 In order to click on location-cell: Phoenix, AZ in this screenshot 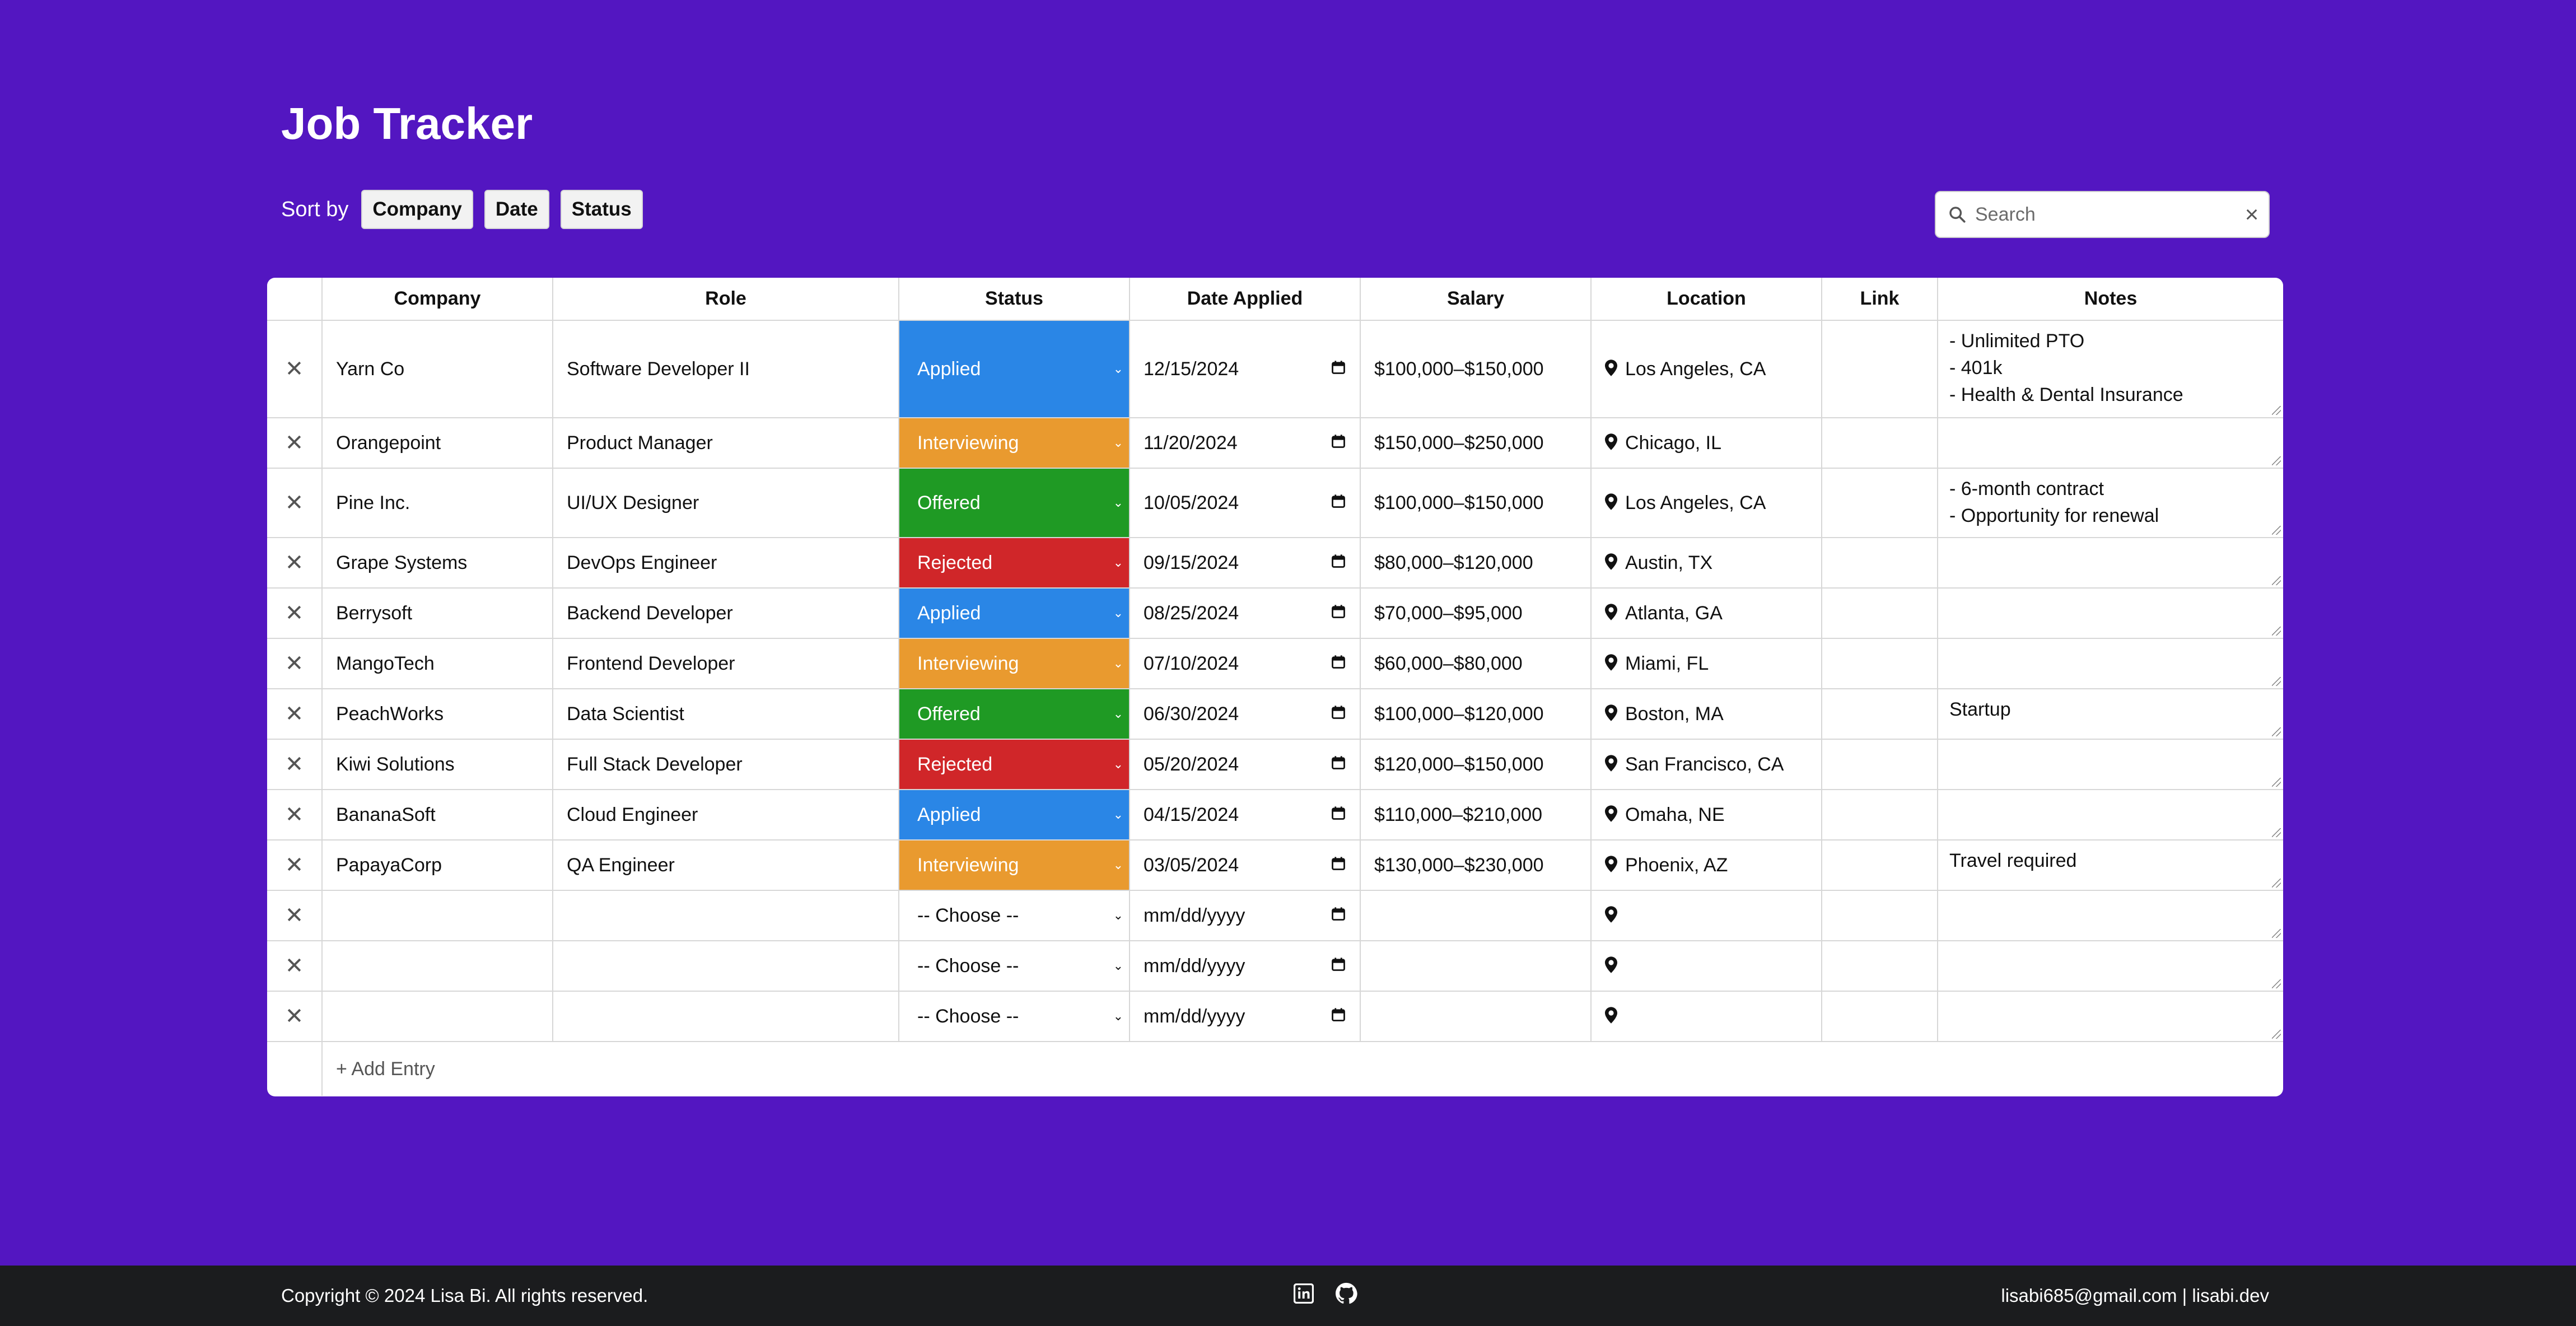, I will do `click(1707, 865)`.